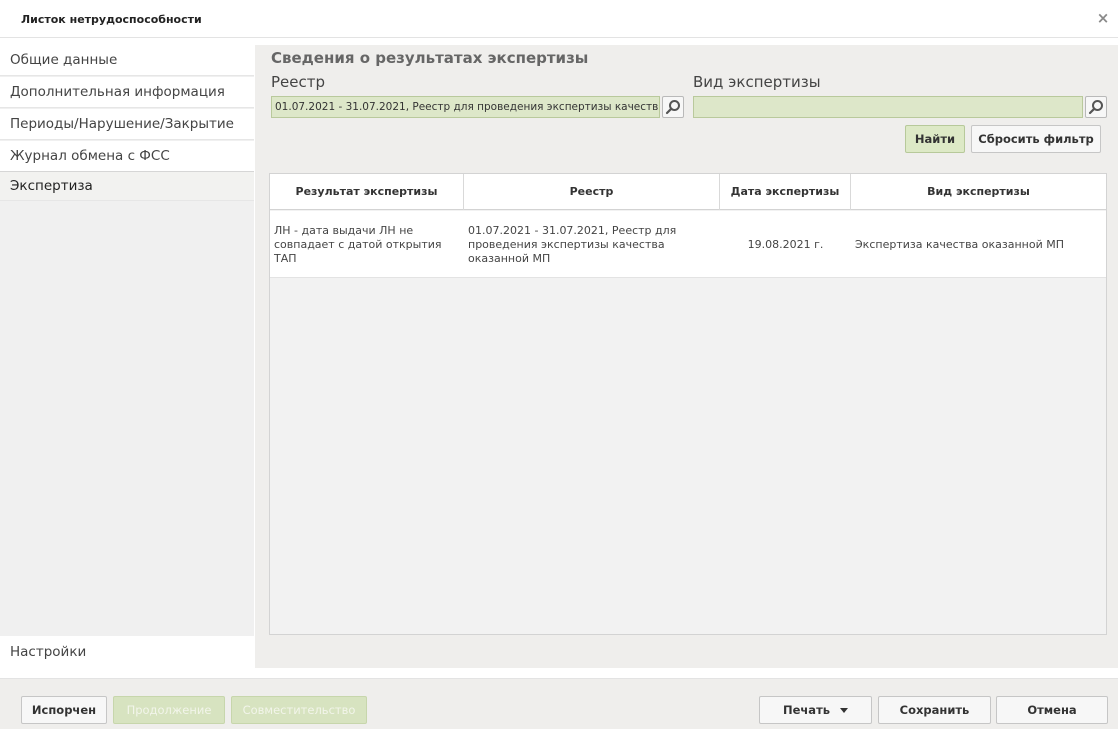  What do you see at coordinates (127, 156) in the screenshot?
I see `sidebar-item-fss-journal: Журнал обмена с ФСС` at bounding box center [127, 156].